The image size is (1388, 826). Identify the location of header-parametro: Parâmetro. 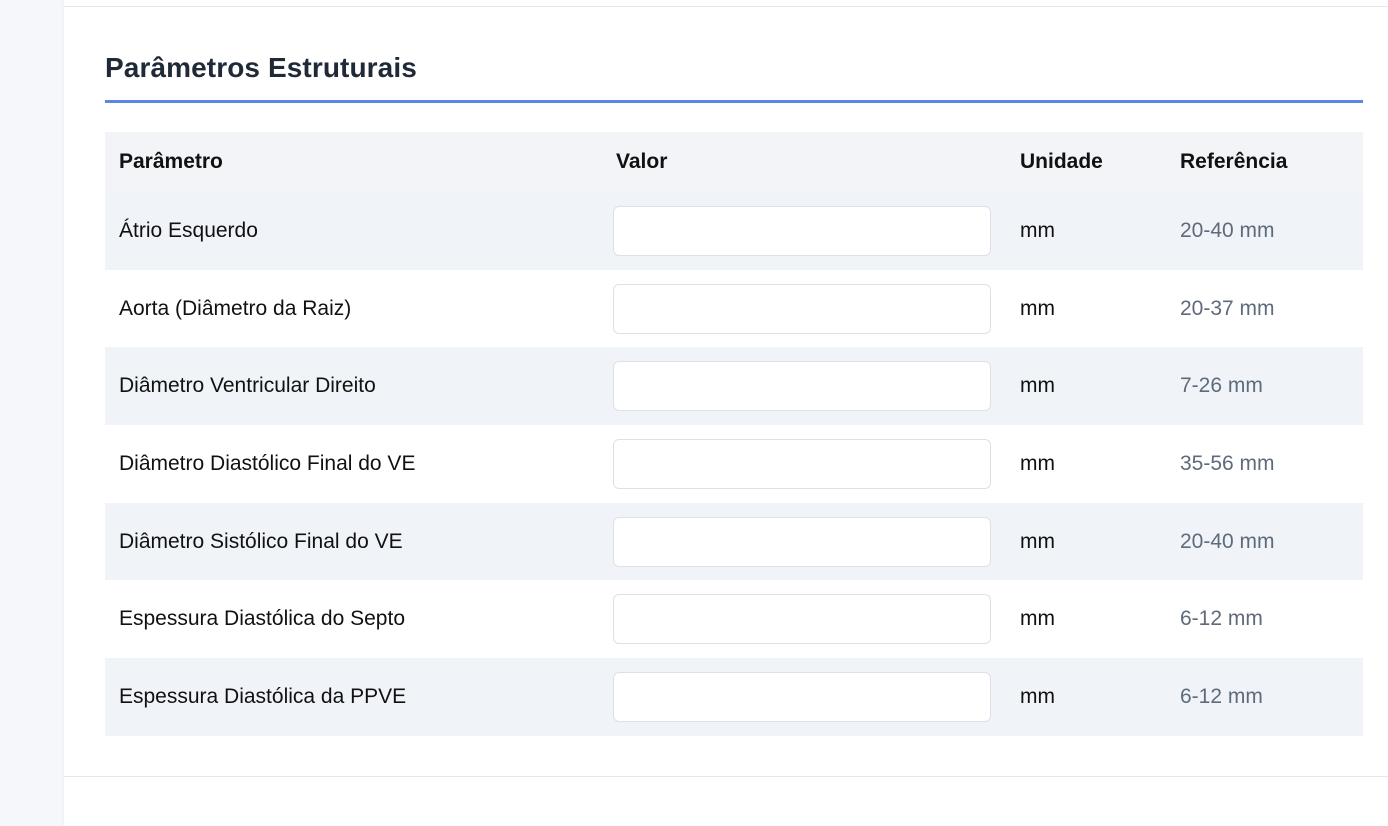
(353, 162).